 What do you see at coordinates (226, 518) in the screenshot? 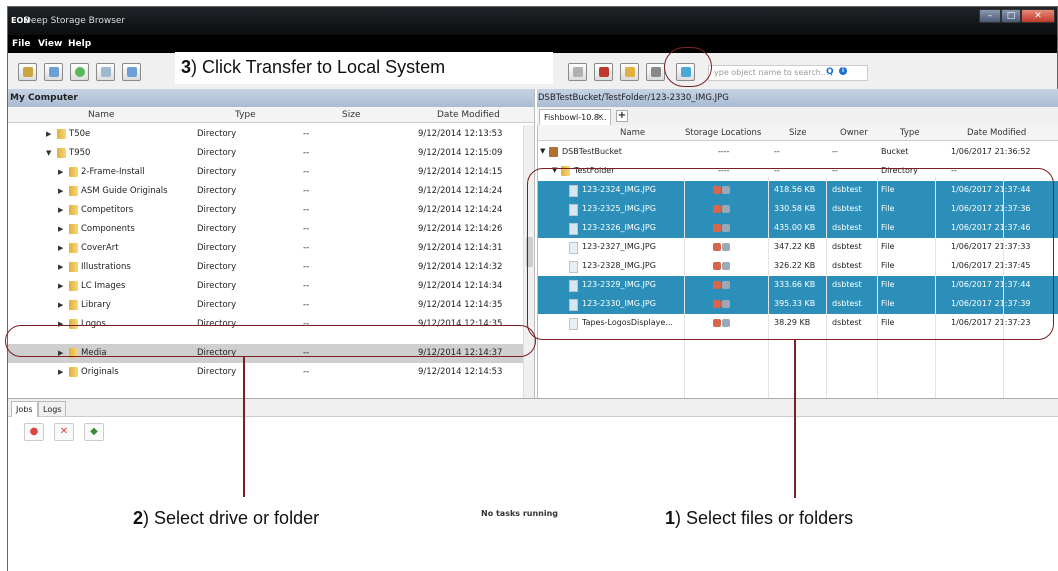
I see `step2-instruction: 2) Select drive or folder` at bounding box center [226, 518].